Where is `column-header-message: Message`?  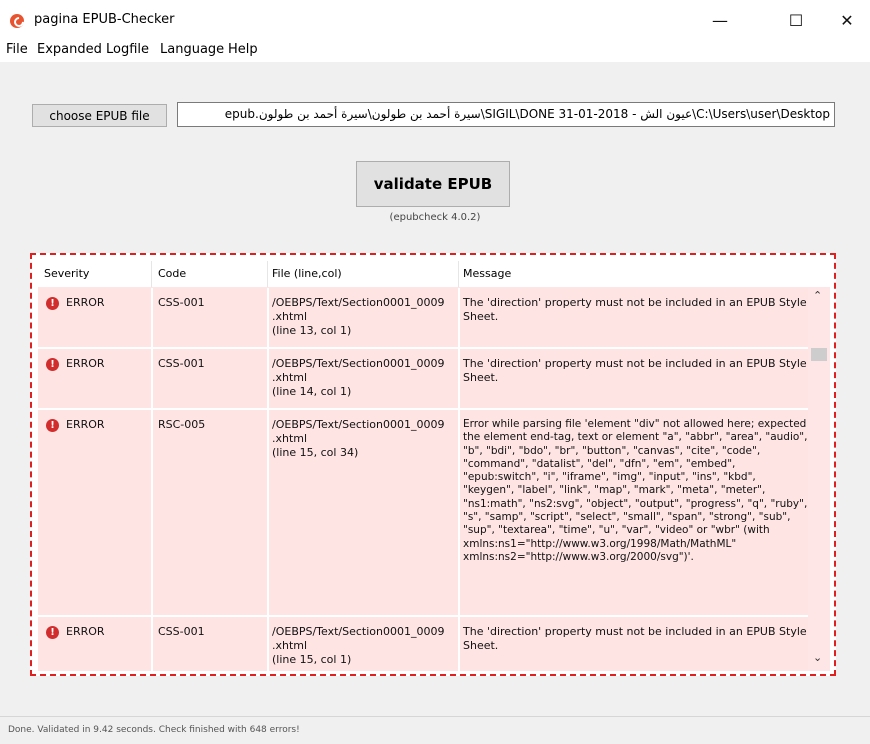
column-header-message: Message is located at coordinates (487, 273).